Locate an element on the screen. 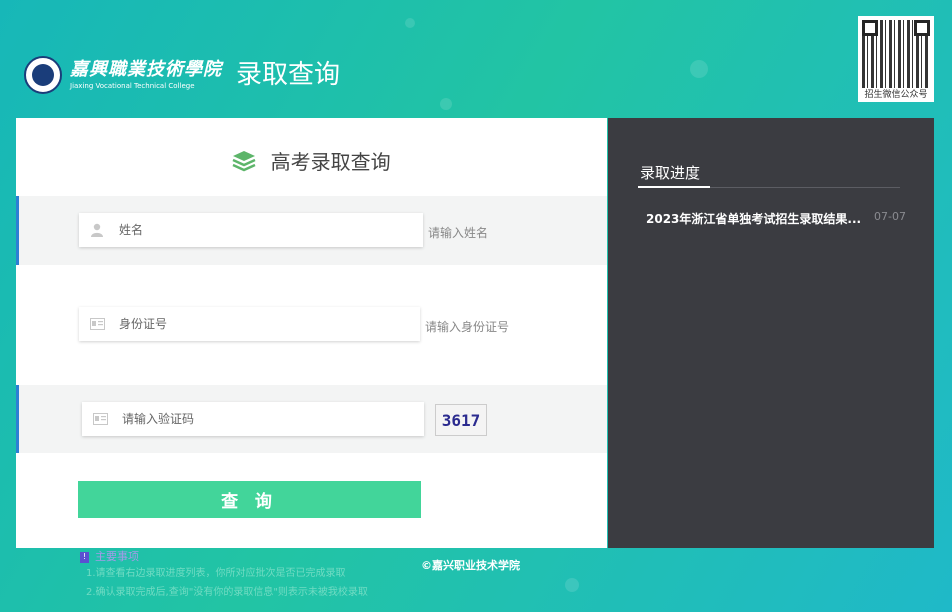 The image size is (952, 612). layers-icon is located at coordinates (244, 160).